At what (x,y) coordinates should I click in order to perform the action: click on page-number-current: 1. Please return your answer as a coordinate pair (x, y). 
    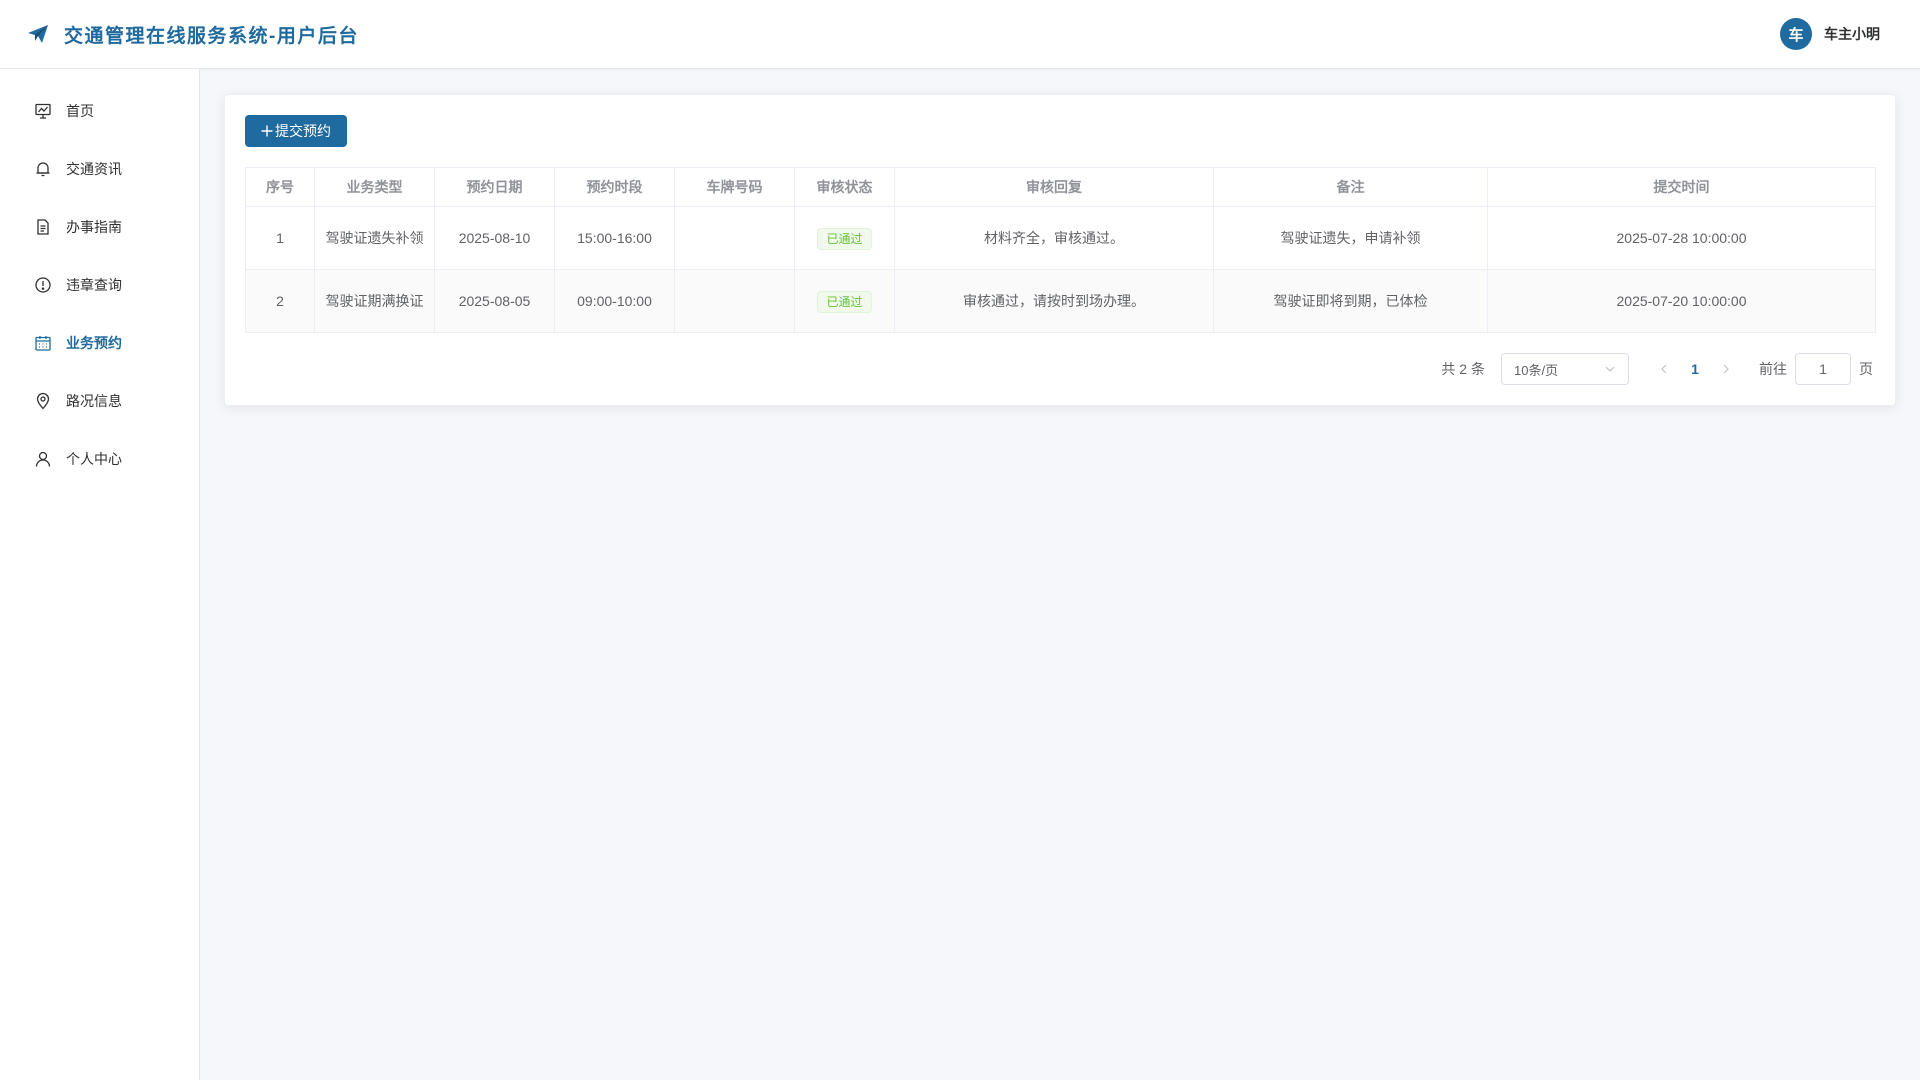
    Looking at the image, I should click on (1695, 369).